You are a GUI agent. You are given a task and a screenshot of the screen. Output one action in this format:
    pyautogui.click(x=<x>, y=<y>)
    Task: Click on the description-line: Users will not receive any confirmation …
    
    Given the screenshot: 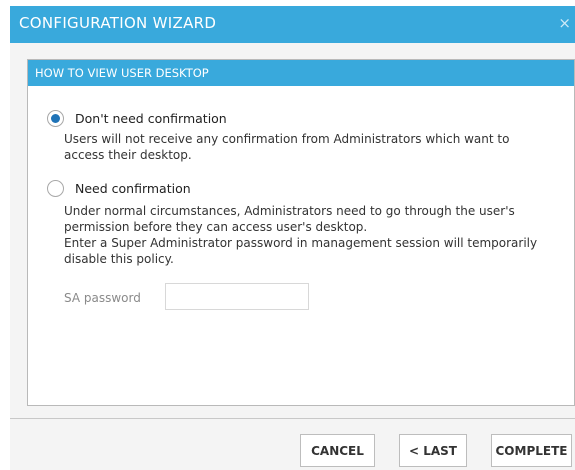 What is the action you would take?
    pyautogui.click(x=287, y=139)
    